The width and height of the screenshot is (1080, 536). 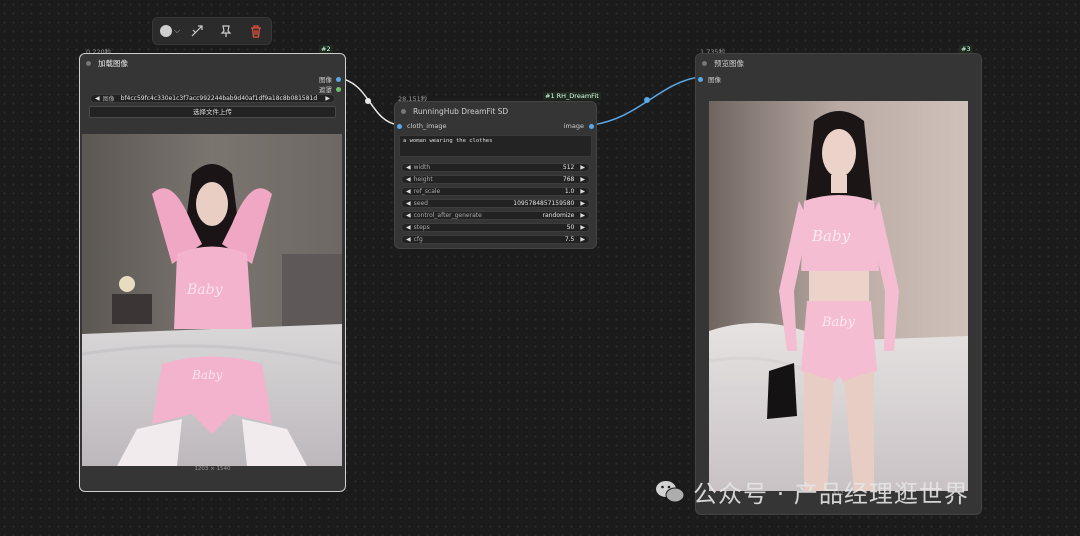 I want to click on output-image: image, so click(x=579, y=126).